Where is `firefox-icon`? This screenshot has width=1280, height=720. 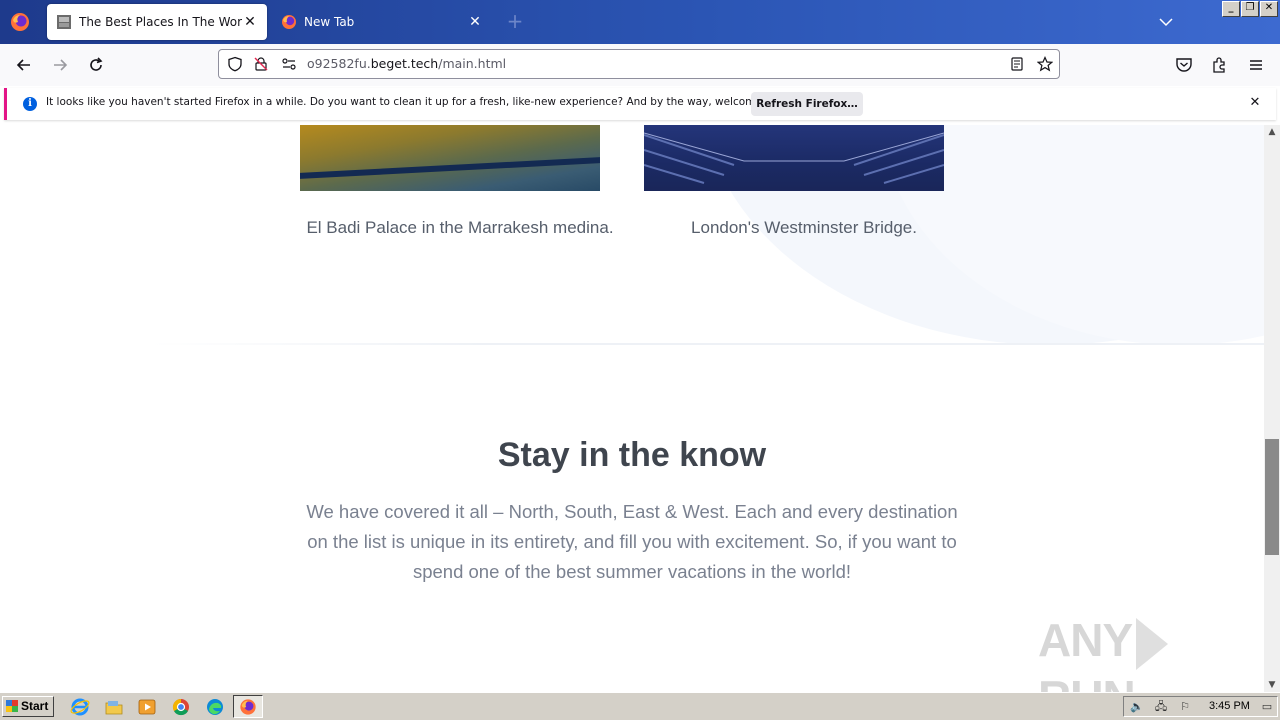
firefox-icon is located at coordinates (248, 707).